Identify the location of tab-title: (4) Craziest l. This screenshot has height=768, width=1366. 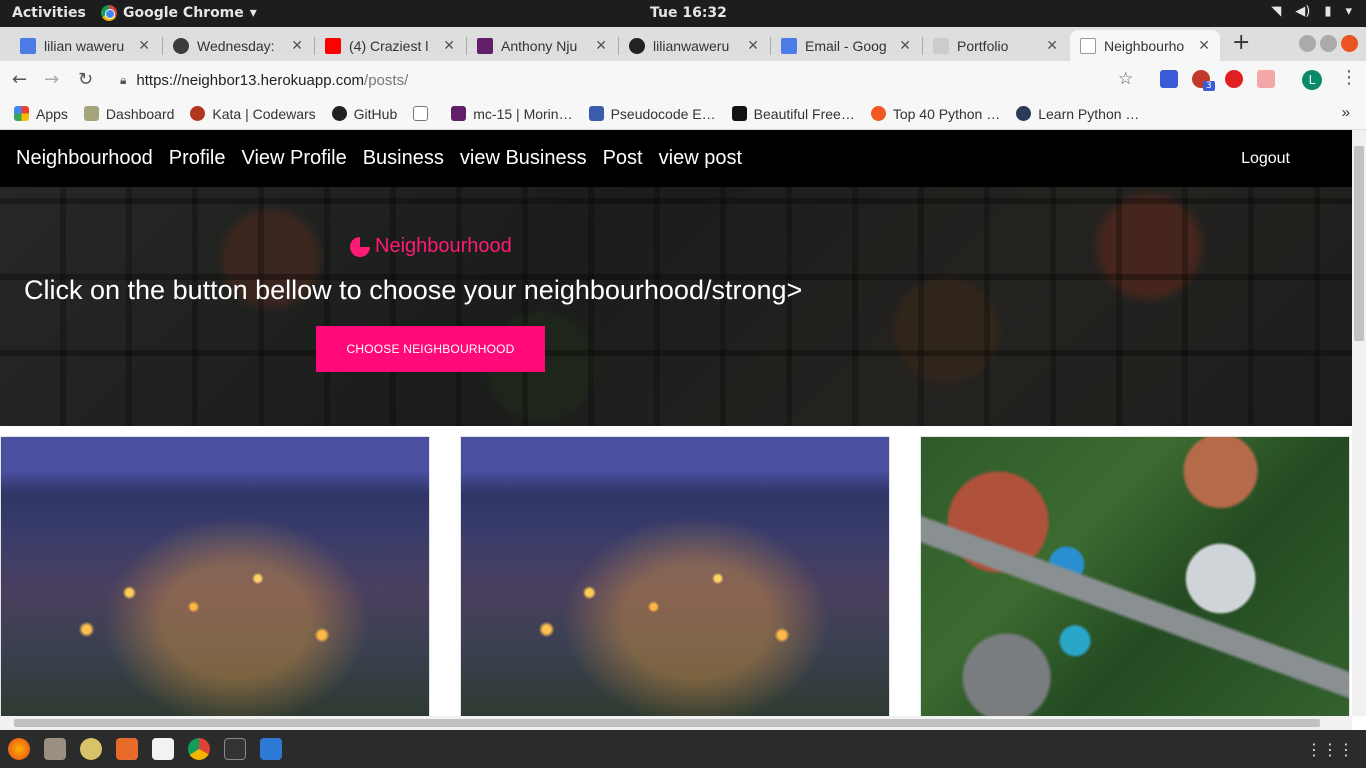
(389, 45).